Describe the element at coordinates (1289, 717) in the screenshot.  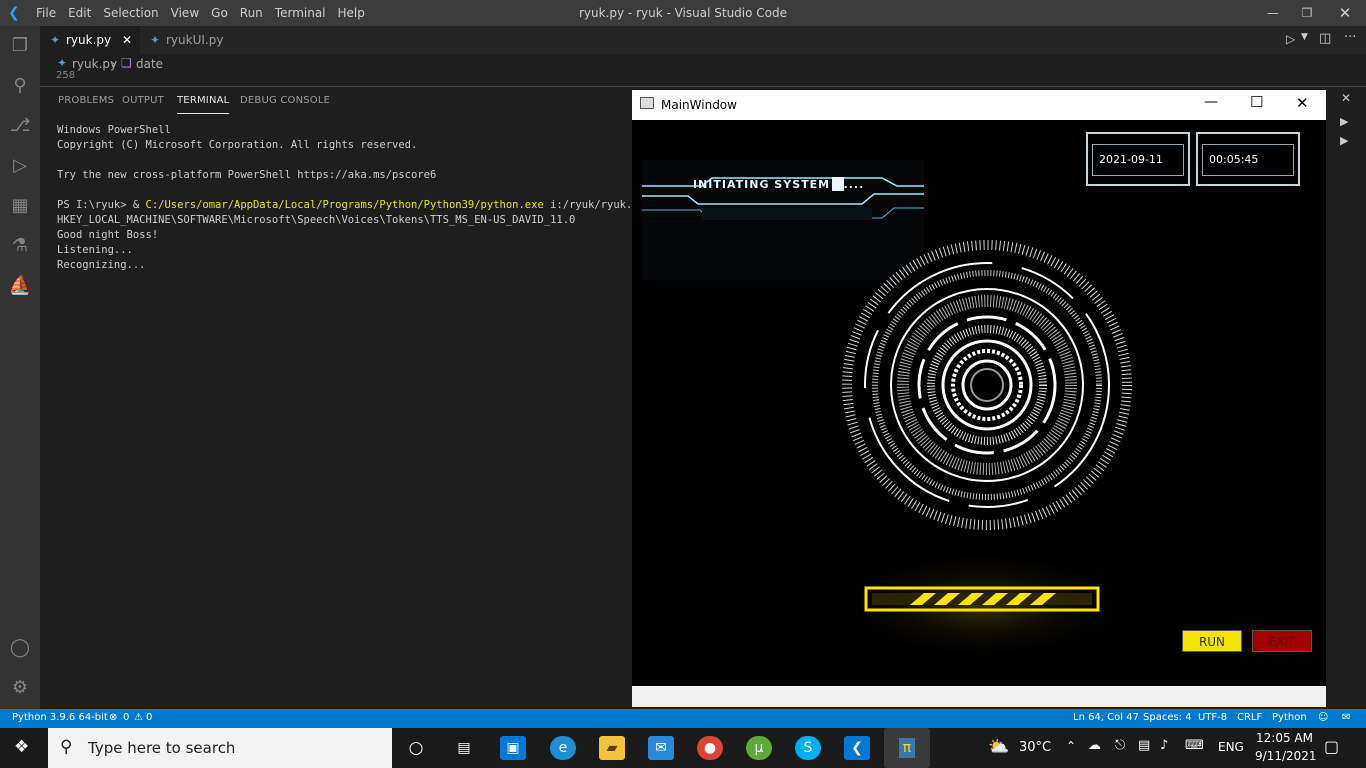
I see `language-mode: Python` at that location.